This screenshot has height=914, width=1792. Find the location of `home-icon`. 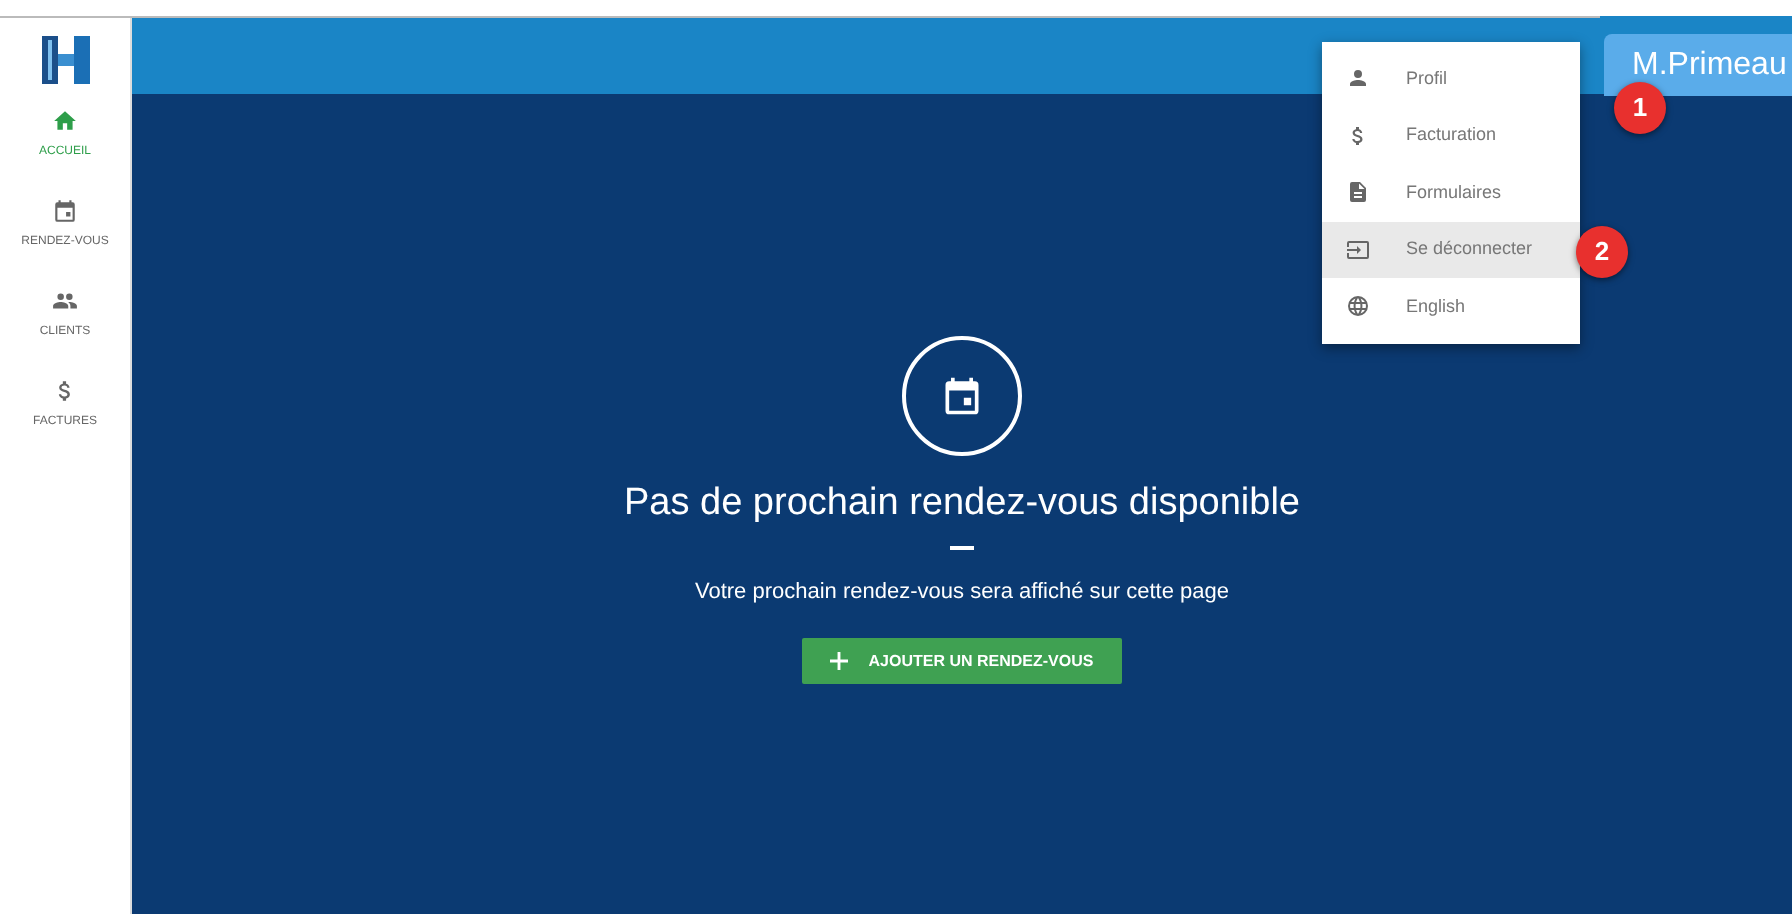

home-icon is located at coordinates (65, 121).